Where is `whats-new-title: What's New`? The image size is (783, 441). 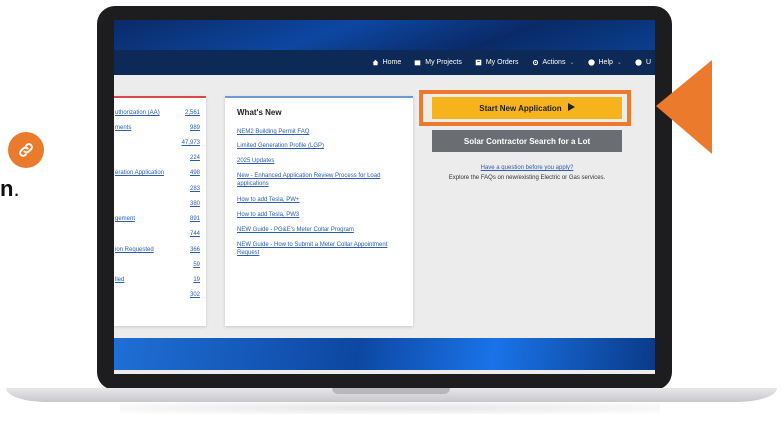 whats-new-title: What's New is located at coordinates (259, 112).